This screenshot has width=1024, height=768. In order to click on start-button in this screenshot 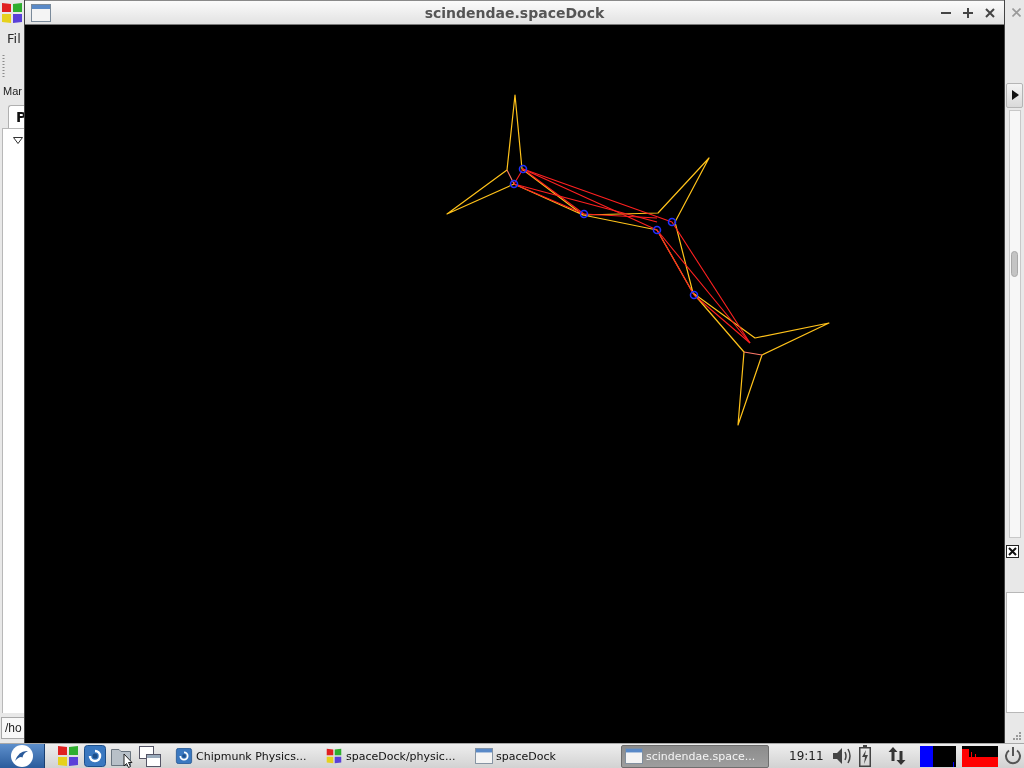, I will do `click(22, 756)`.